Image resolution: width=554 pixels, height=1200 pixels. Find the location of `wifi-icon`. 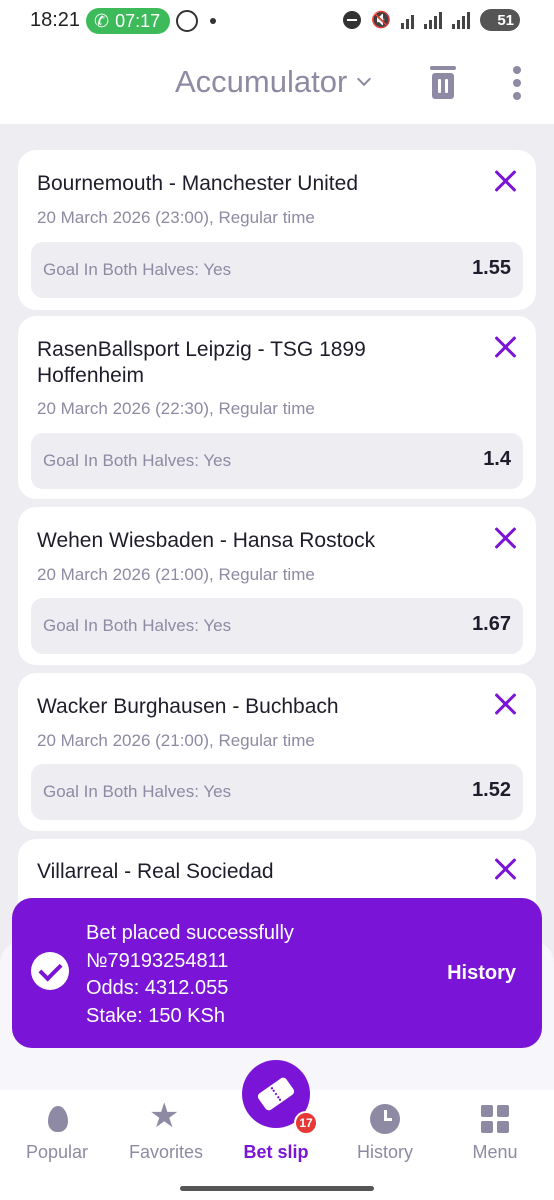

wifi-icon is located at coordinates (407, 20).